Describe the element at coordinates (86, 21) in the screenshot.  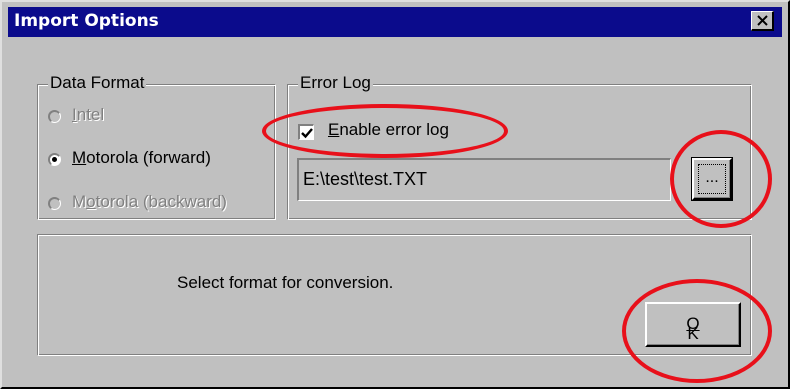
I see `window-title: Import Options` at that location.